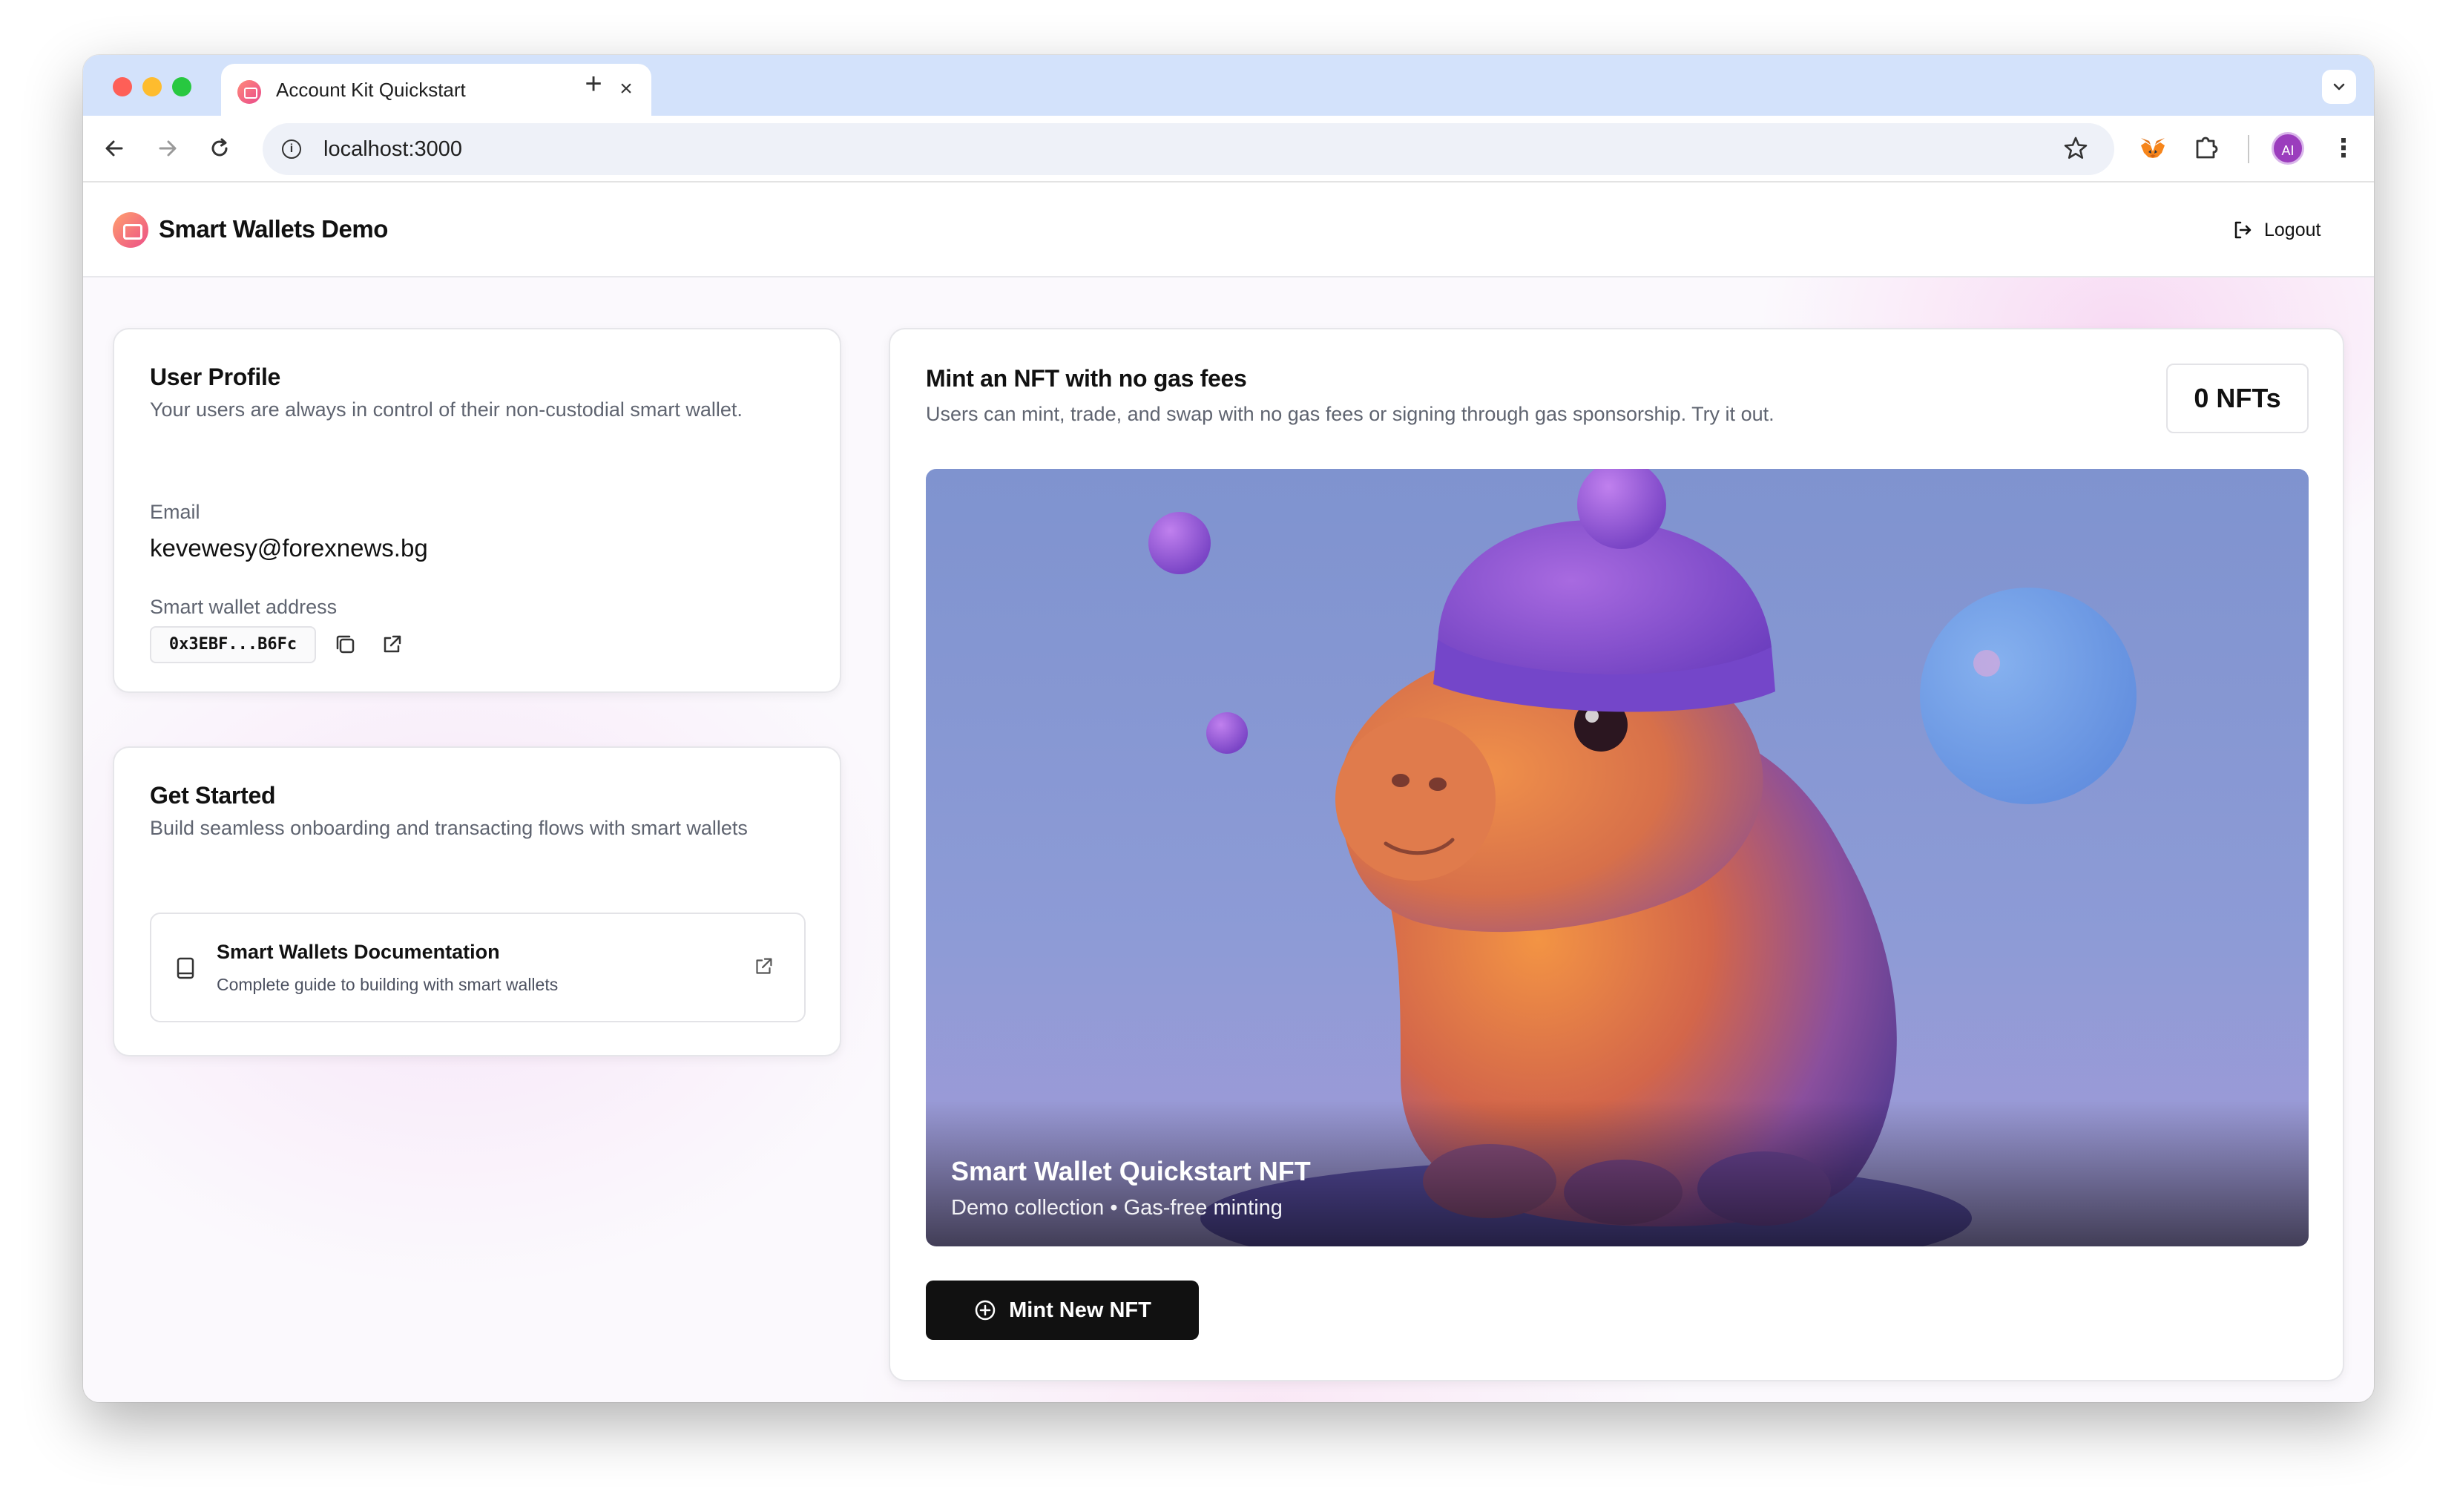  I want to click on reload-icon, so click(219, 148).